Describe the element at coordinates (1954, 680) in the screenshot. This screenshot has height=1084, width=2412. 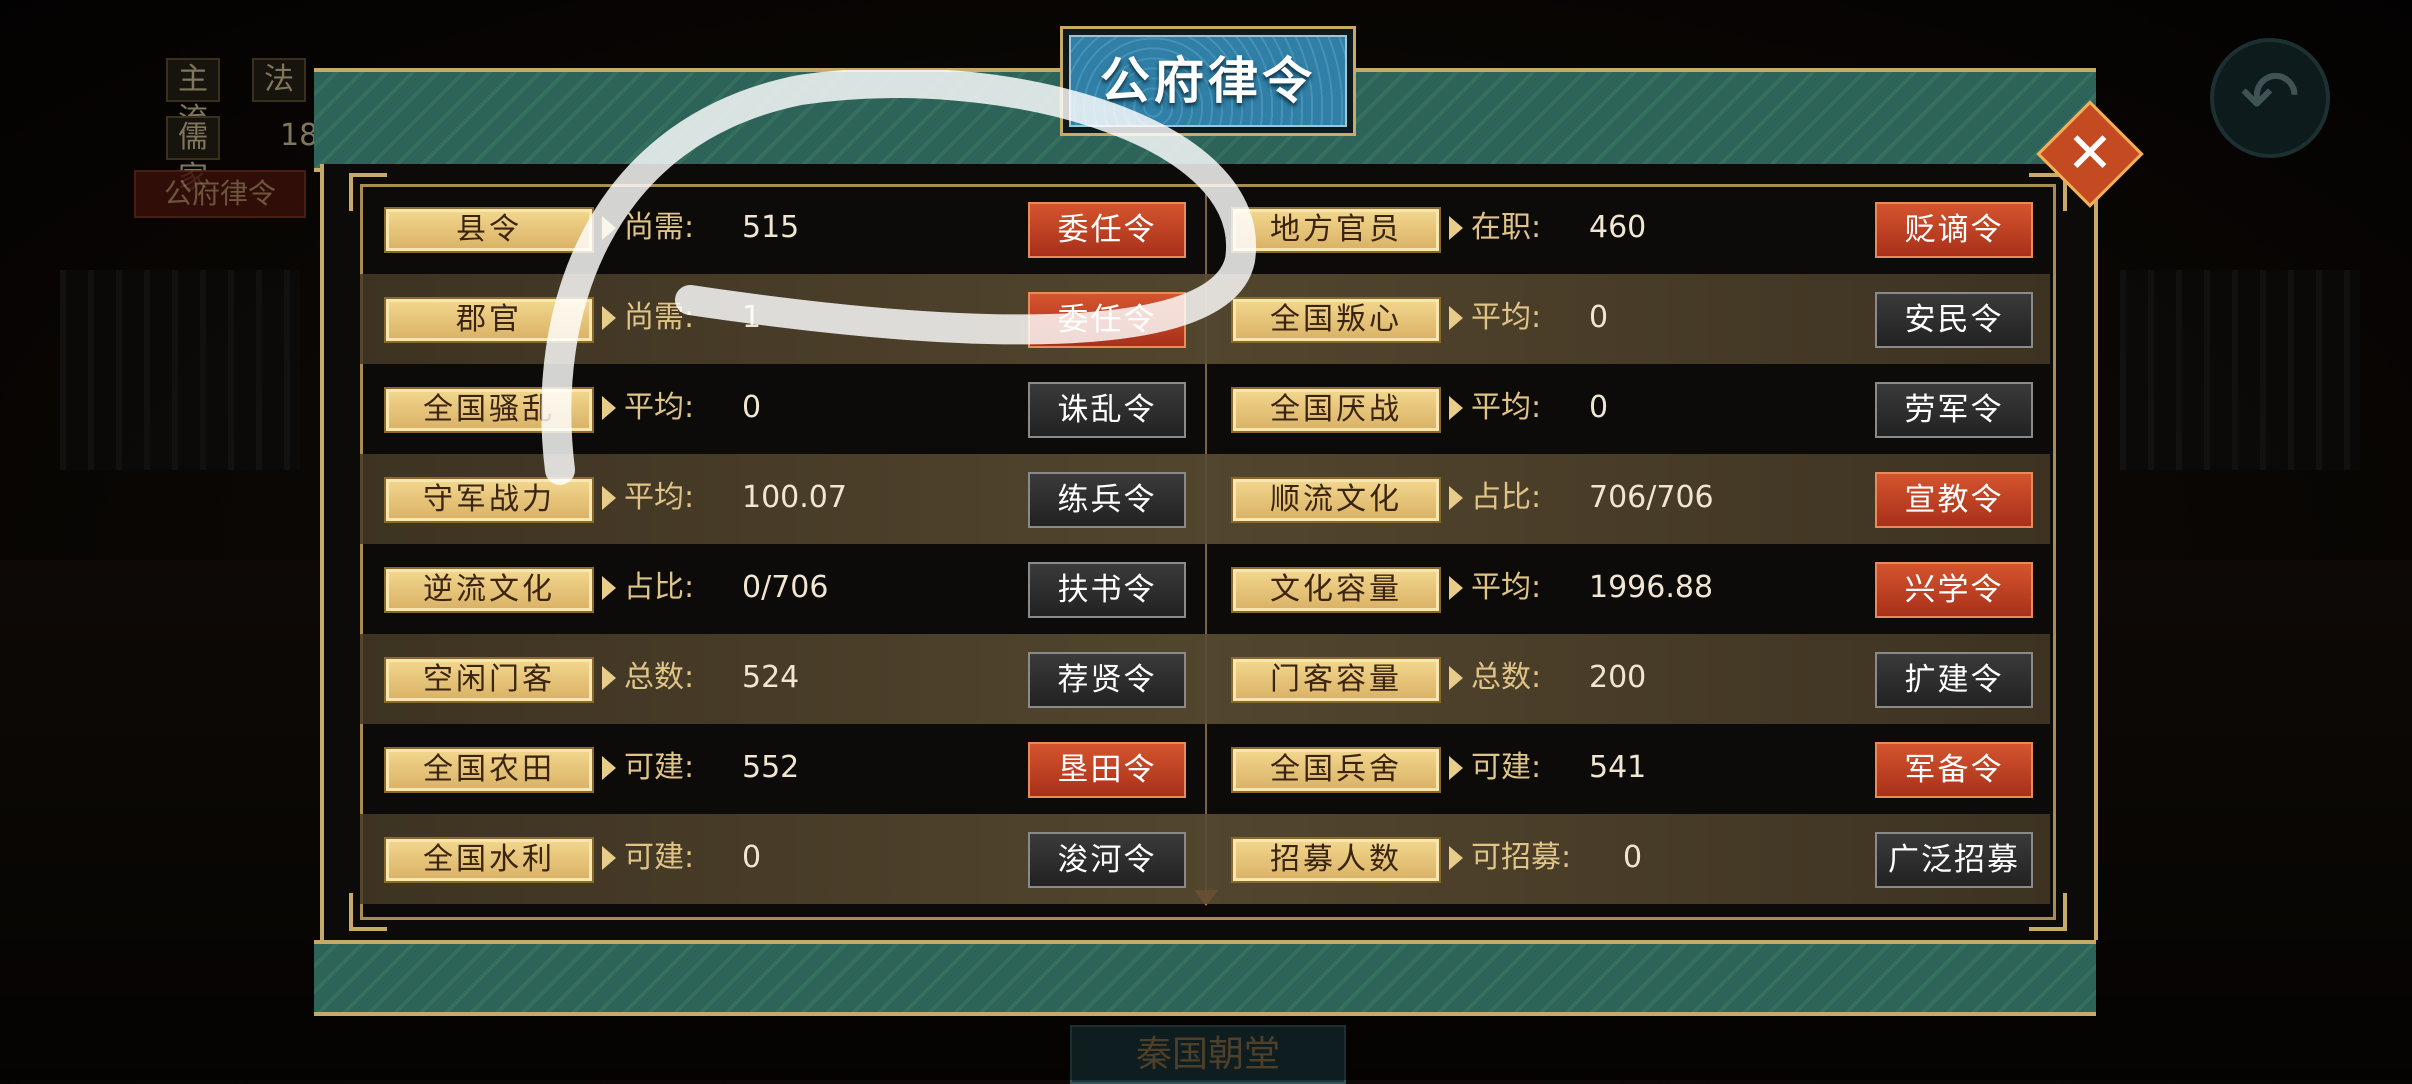
I see `order-button: 扩建令` at that location.